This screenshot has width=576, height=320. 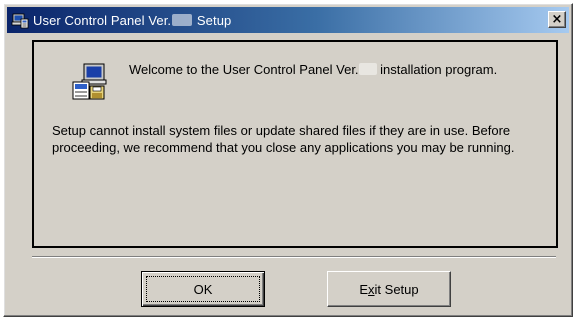 What do you see at coordinates (294, 257) in the screenshot?
I see `divider` at bounding box center [294, 257].